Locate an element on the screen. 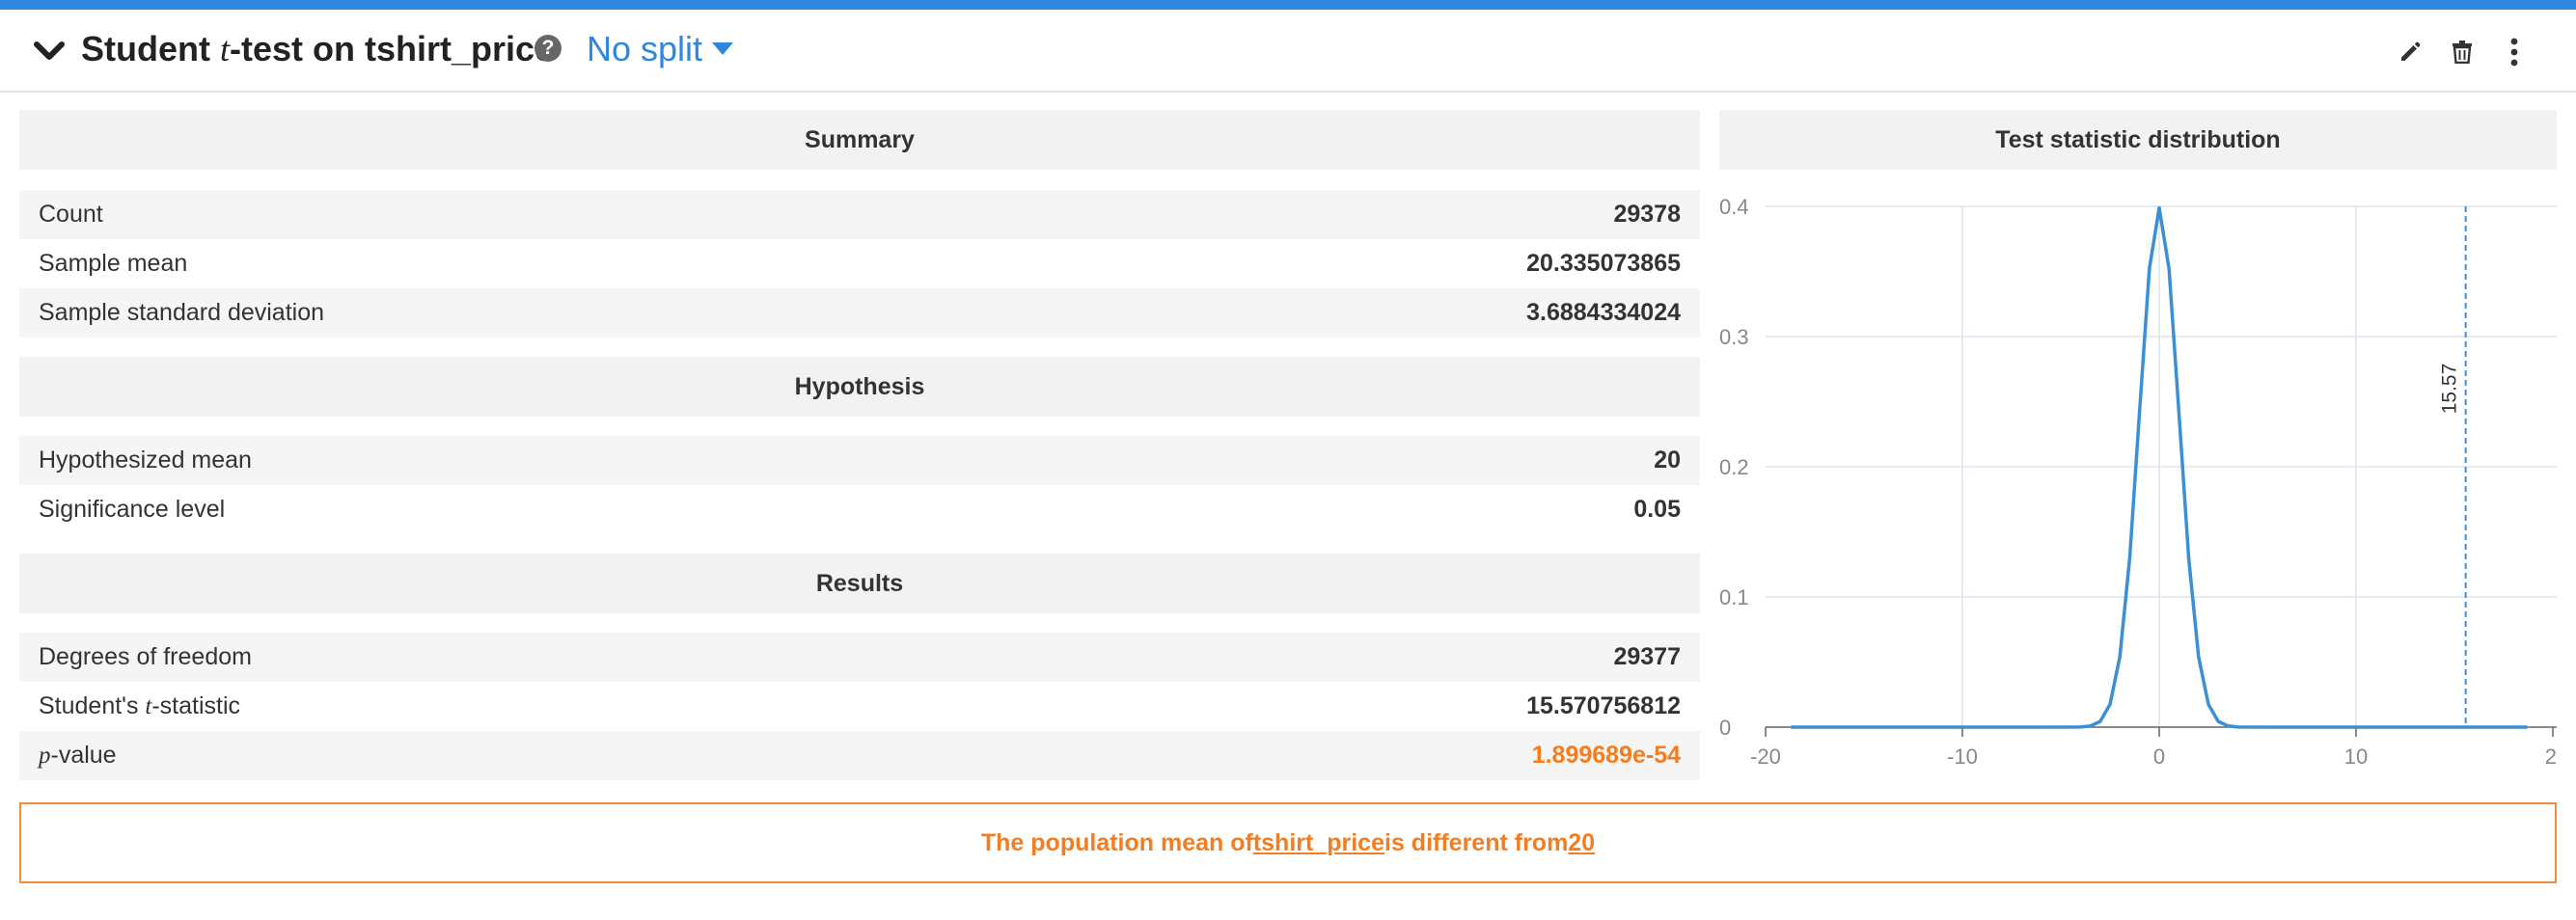  y-tick-label: 0.1 is located at coordinates (1734, 597).